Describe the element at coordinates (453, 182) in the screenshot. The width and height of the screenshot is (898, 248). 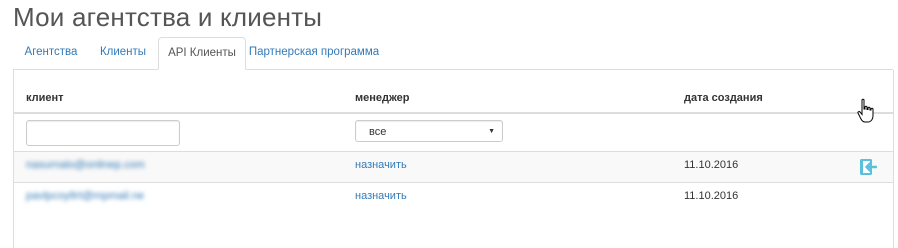
I see `row-divider` at that location.